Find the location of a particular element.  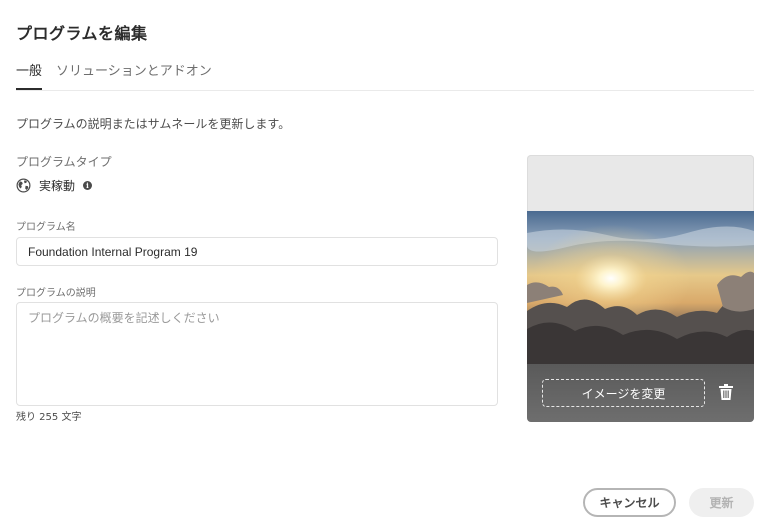

thumbnail-actions-bar: イメージを変更 is located at coordinates (640, 393).